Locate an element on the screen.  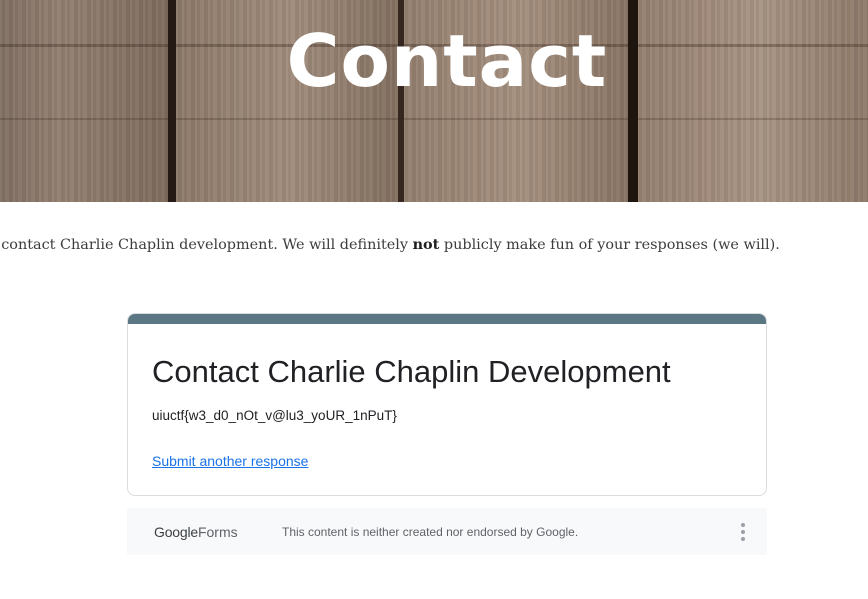
page-title: Contact is located at coordinates (447, 61).